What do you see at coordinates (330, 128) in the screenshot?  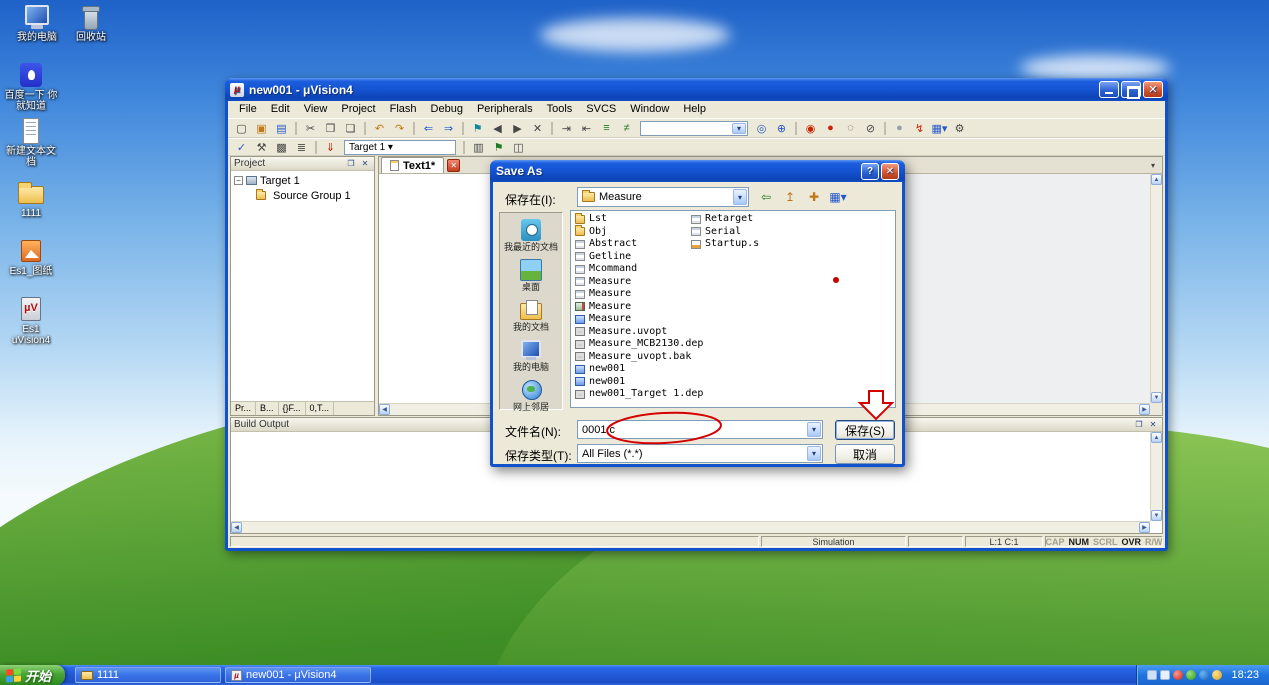 I see `copy-button: ❐` at bounding box center [330, 128].